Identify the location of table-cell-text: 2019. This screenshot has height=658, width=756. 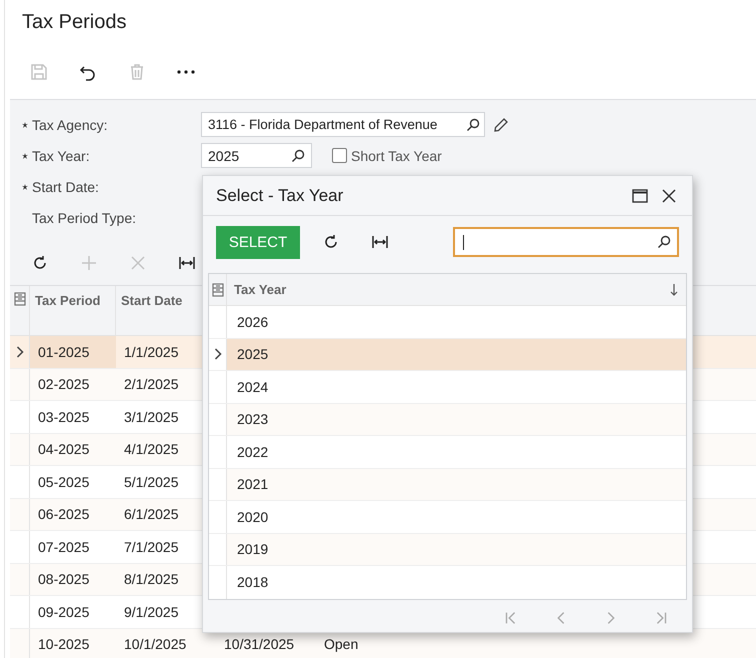
(252, 550).